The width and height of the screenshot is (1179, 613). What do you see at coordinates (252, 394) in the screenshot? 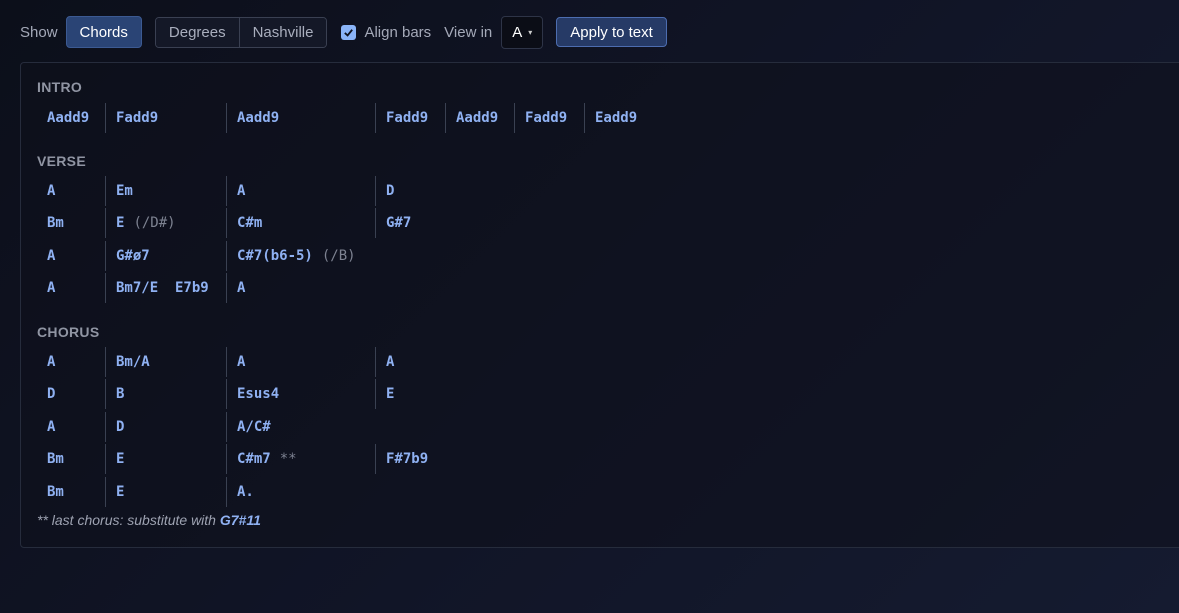
I see `chord: Esus4` at bounding box center [252, 394].